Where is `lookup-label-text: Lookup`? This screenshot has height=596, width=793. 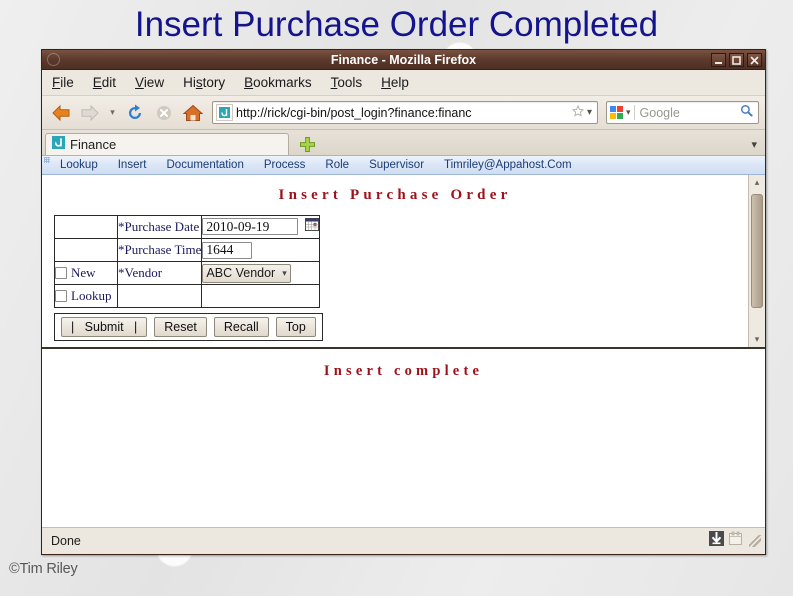
lookup-label-text: Lookup is located at coordinates (91, 295).